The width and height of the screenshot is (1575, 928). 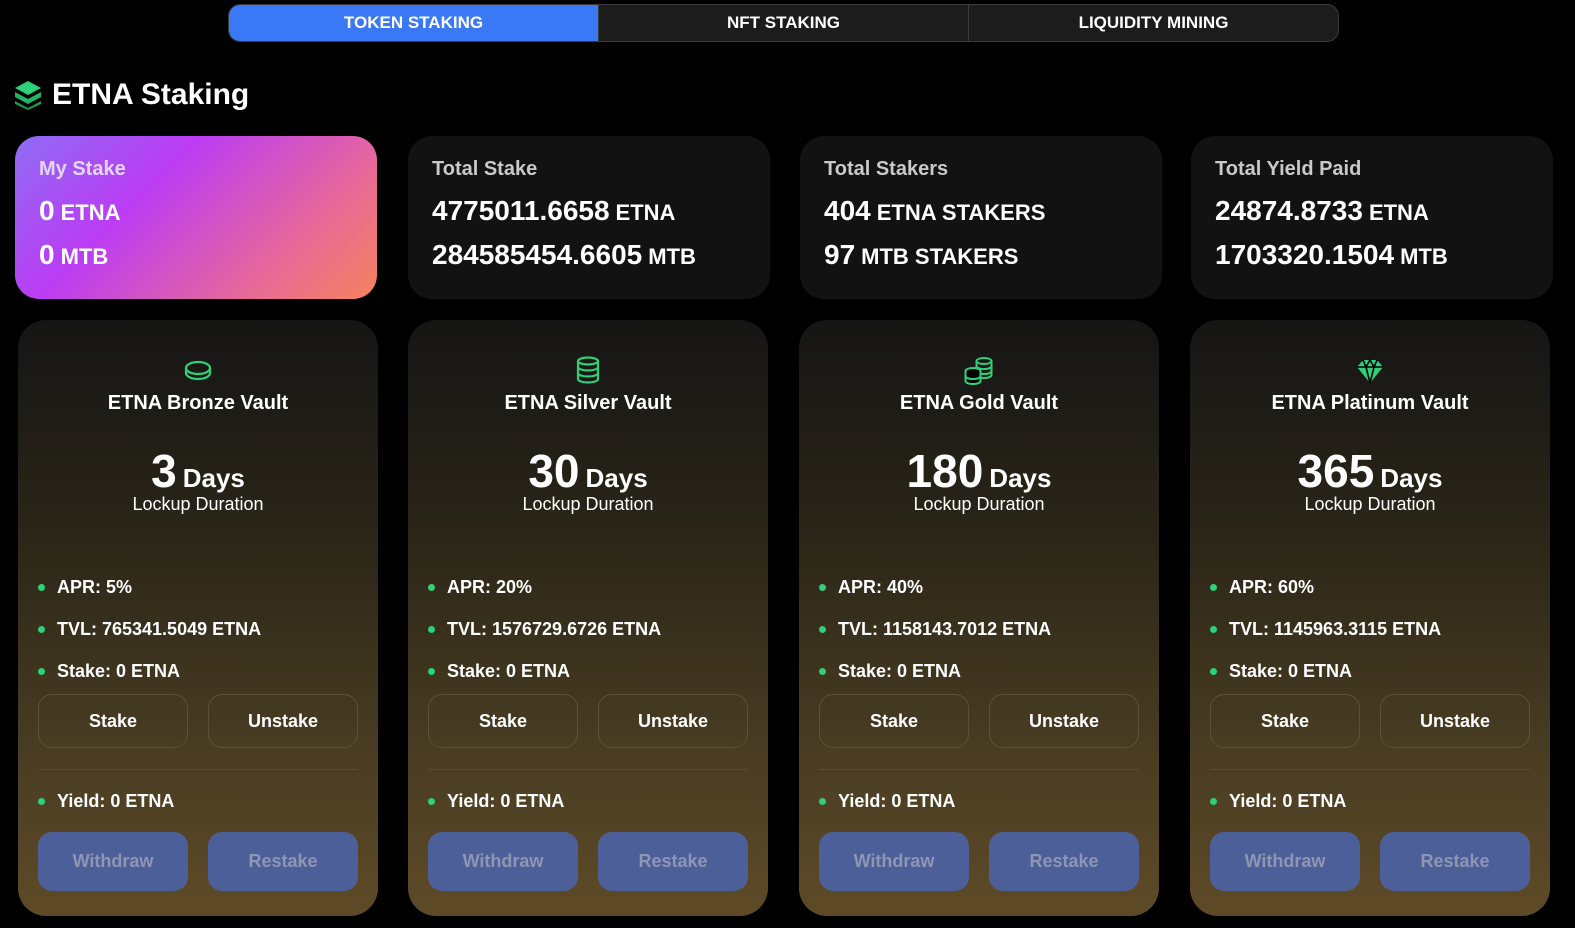 I want to click on vault-name: ETNA Platinum Vault, so click(x=1370, y=403).